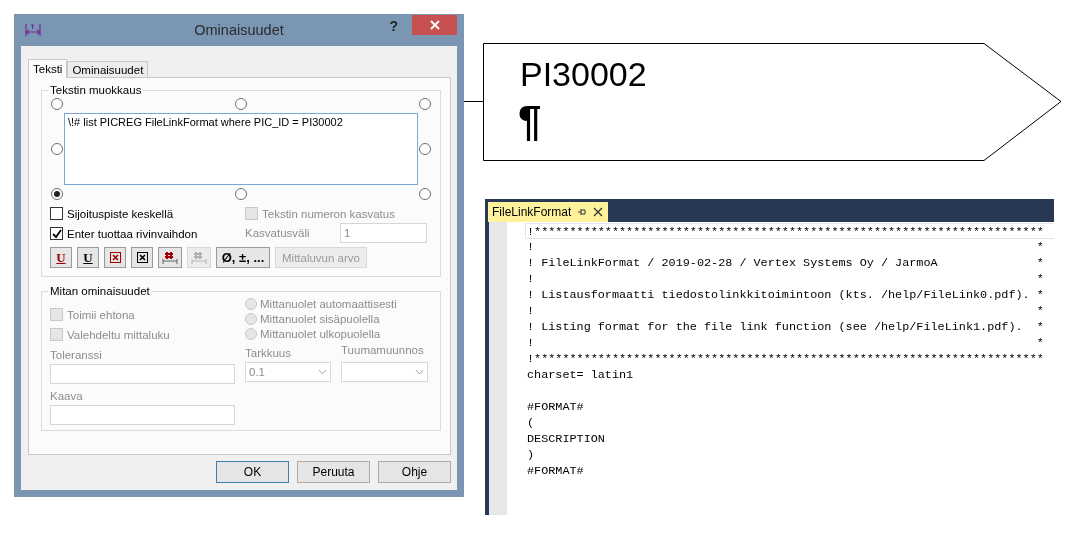  I want to click on hash-dimension-icon, so click(199, 257).